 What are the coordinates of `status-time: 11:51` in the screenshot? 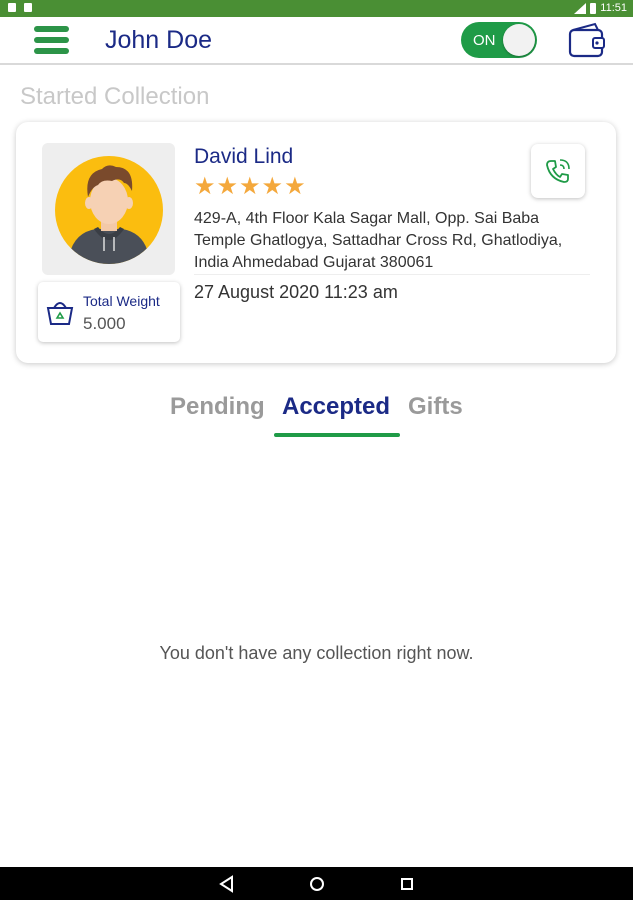 It's located at (613, 8).